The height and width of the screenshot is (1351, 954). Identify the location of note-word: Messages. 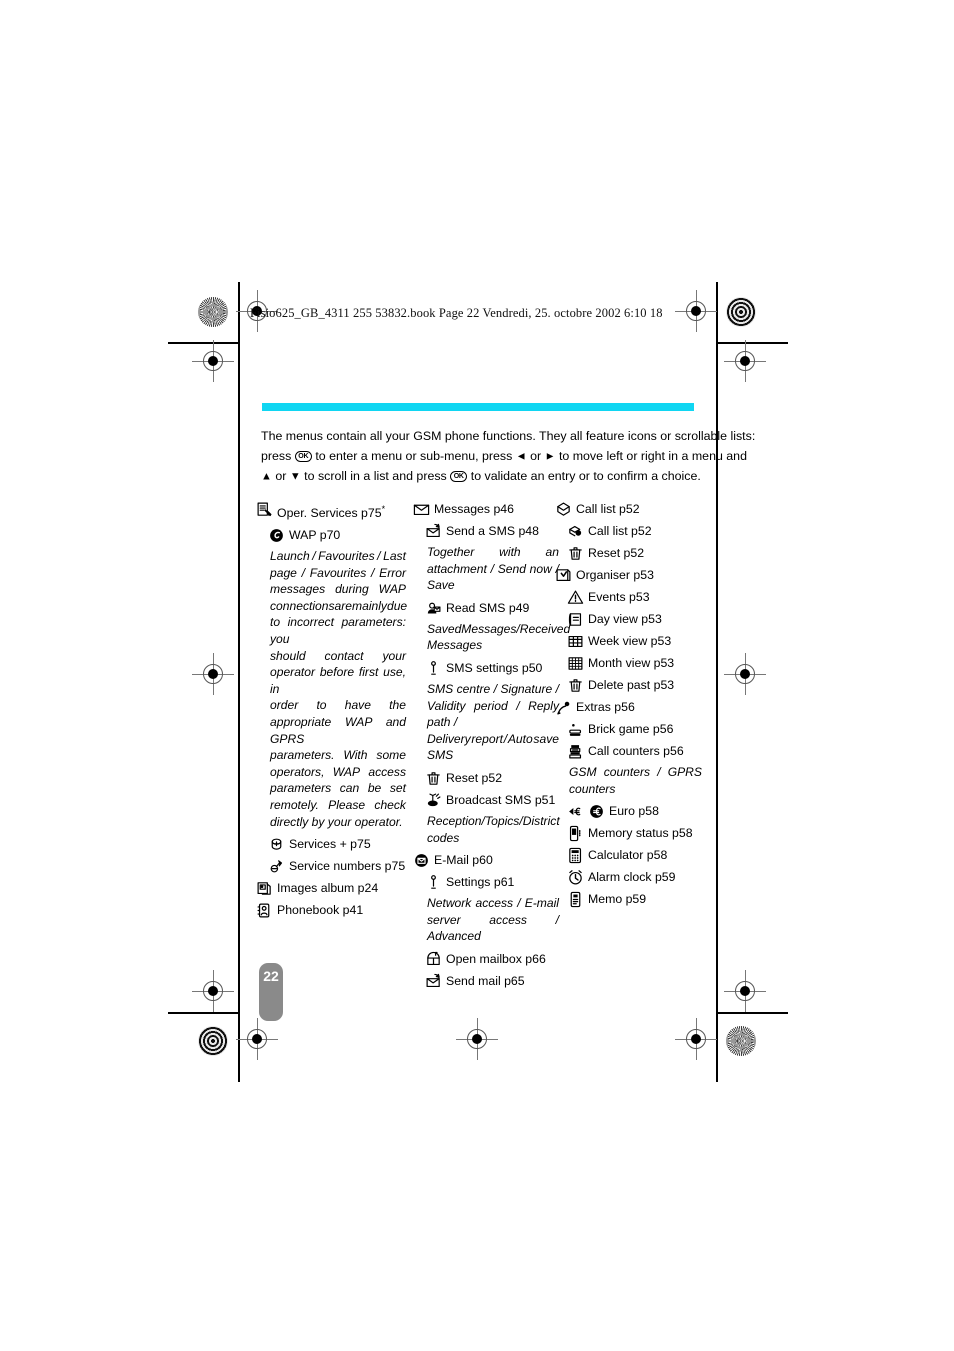
(489, 628).